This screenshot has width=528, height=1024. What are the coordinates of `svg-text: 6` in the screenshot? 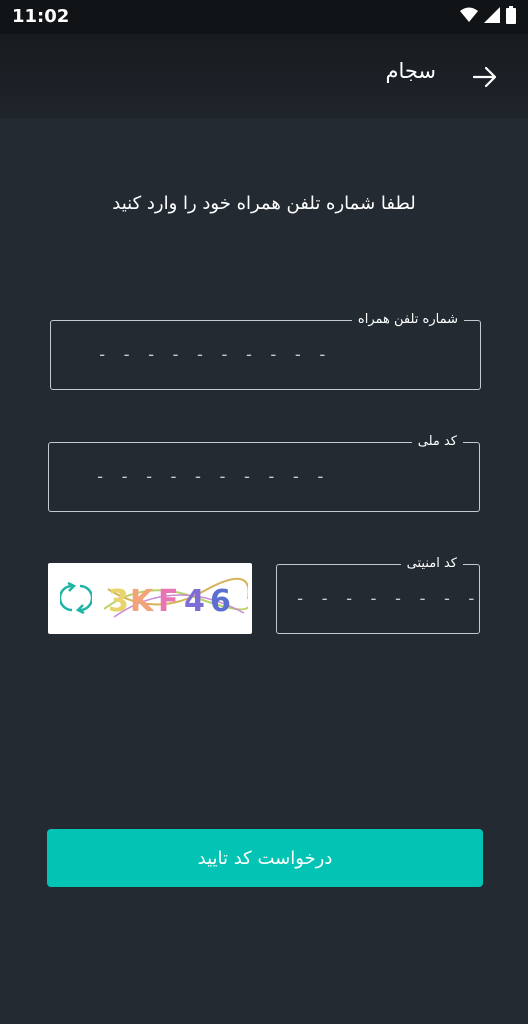 It's located at (220, 601).